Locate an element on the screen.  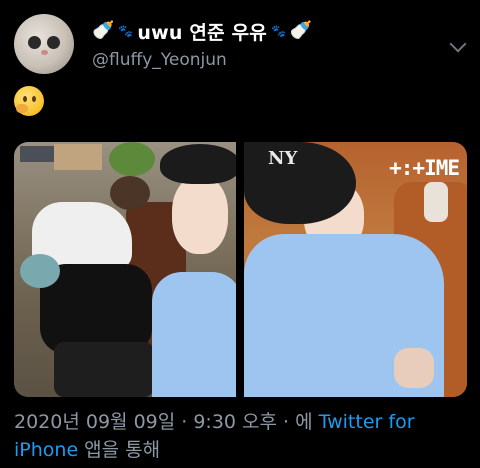
brand-text: +:+IME is located at coordinates (424, 168).